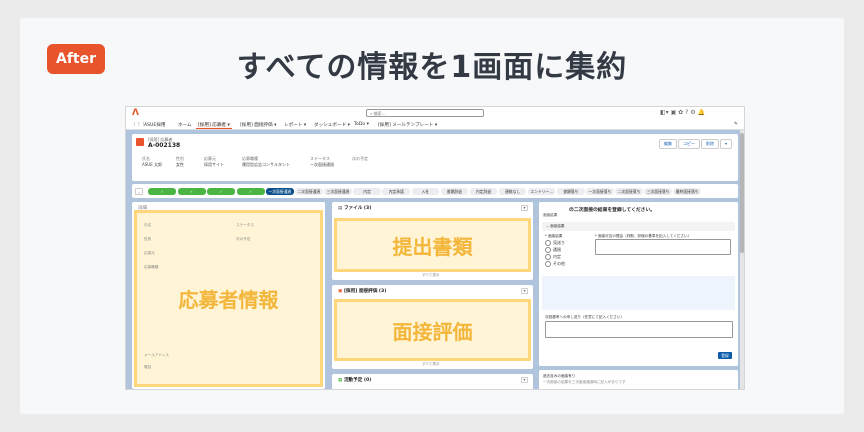 This screenshot has height=432, width=864. Describe the element at coordinates (148, 367) in the screenshot. I see `detail-label-phone: 電話` at that location.